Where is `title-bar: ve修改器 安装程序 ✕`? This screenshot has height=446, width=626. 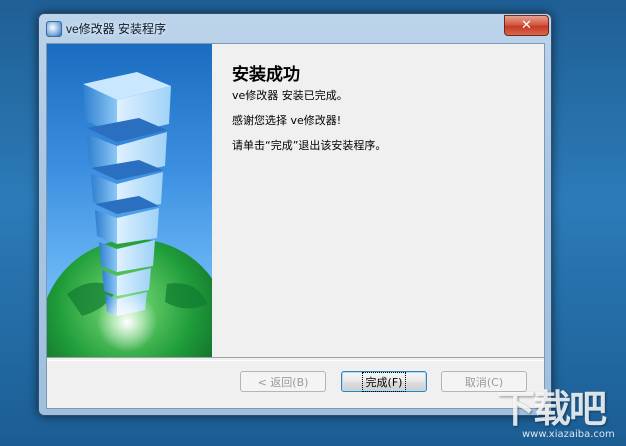
title-bar: ve修改器 安装程序 ✕ is located at coordinates (295, 28).